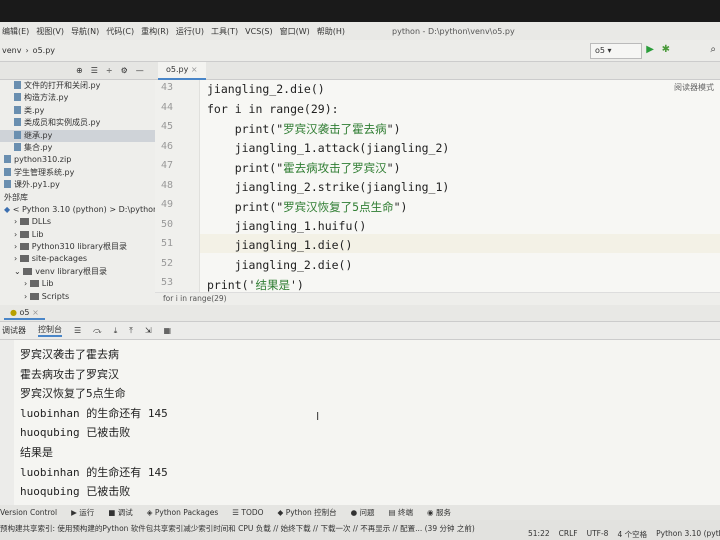  What do you see at coordinates (85, 31) in the screenshot?
I see `menu-item: 导航(N)` at bounding box center [85, 31].